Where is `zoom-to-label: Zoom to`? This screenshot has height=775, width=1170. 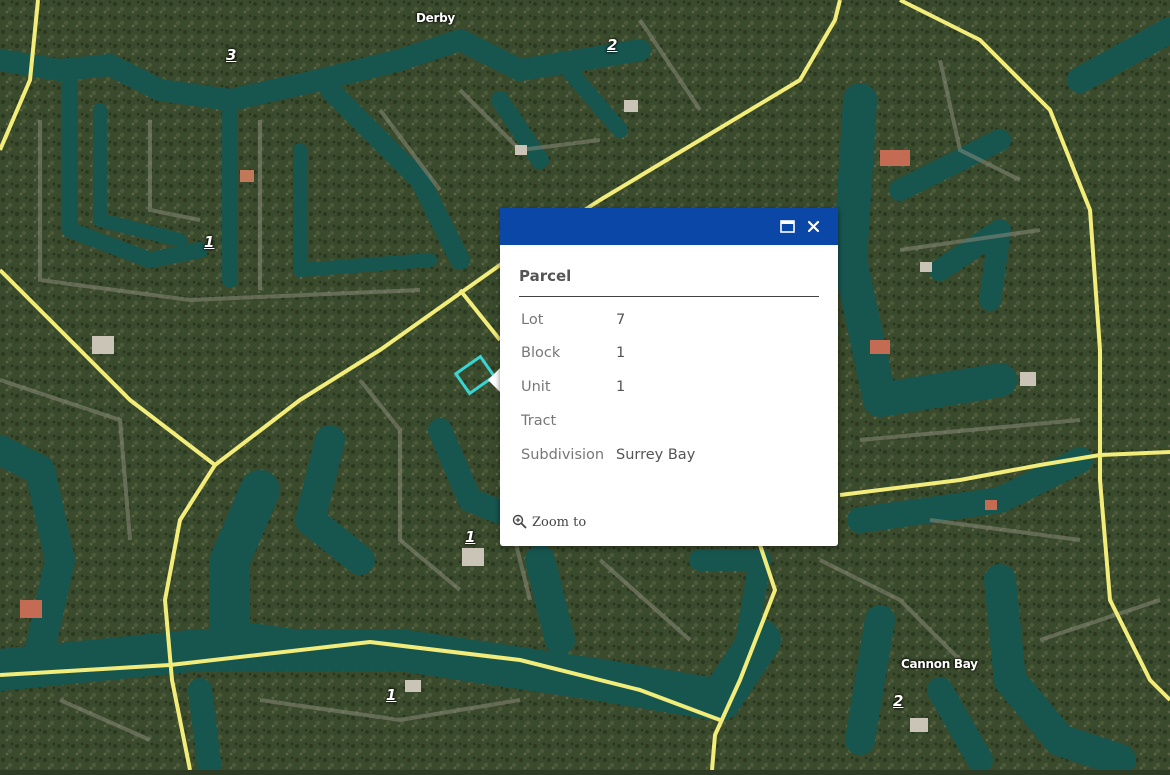 zoom-to-label: Zoom to is located at coordinates (559, 522).